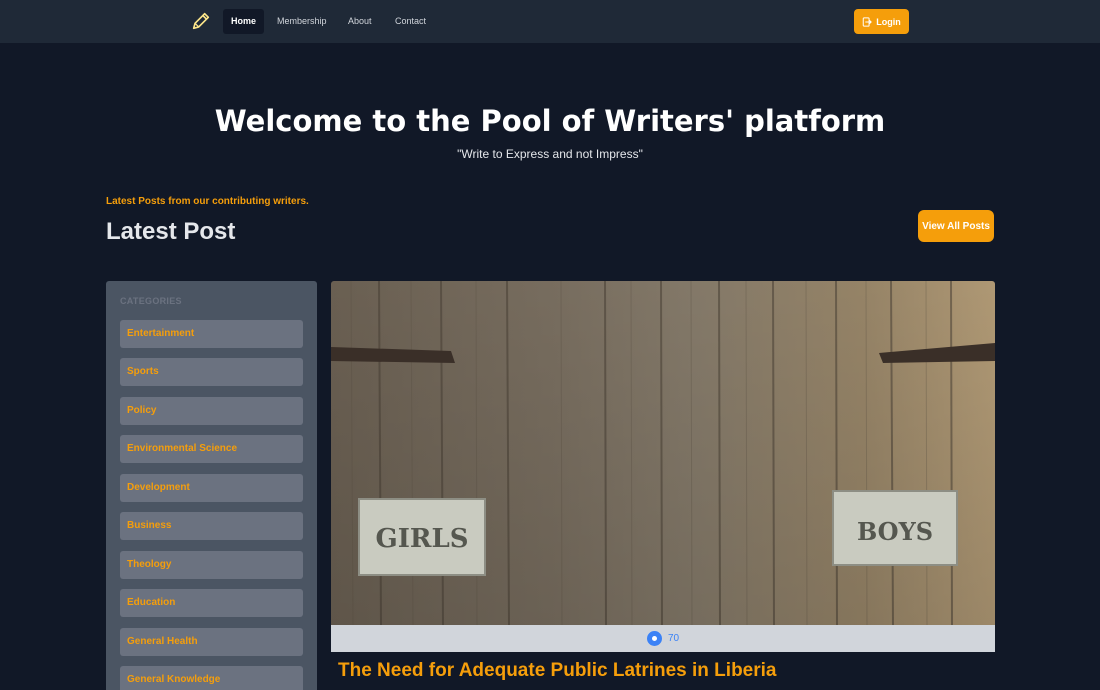 The image size is (1100, 690). What do you see at coordinates (171, 231) in the screenshot?
I see `latest-title: Latest Post` at bounding box center [171, 231].